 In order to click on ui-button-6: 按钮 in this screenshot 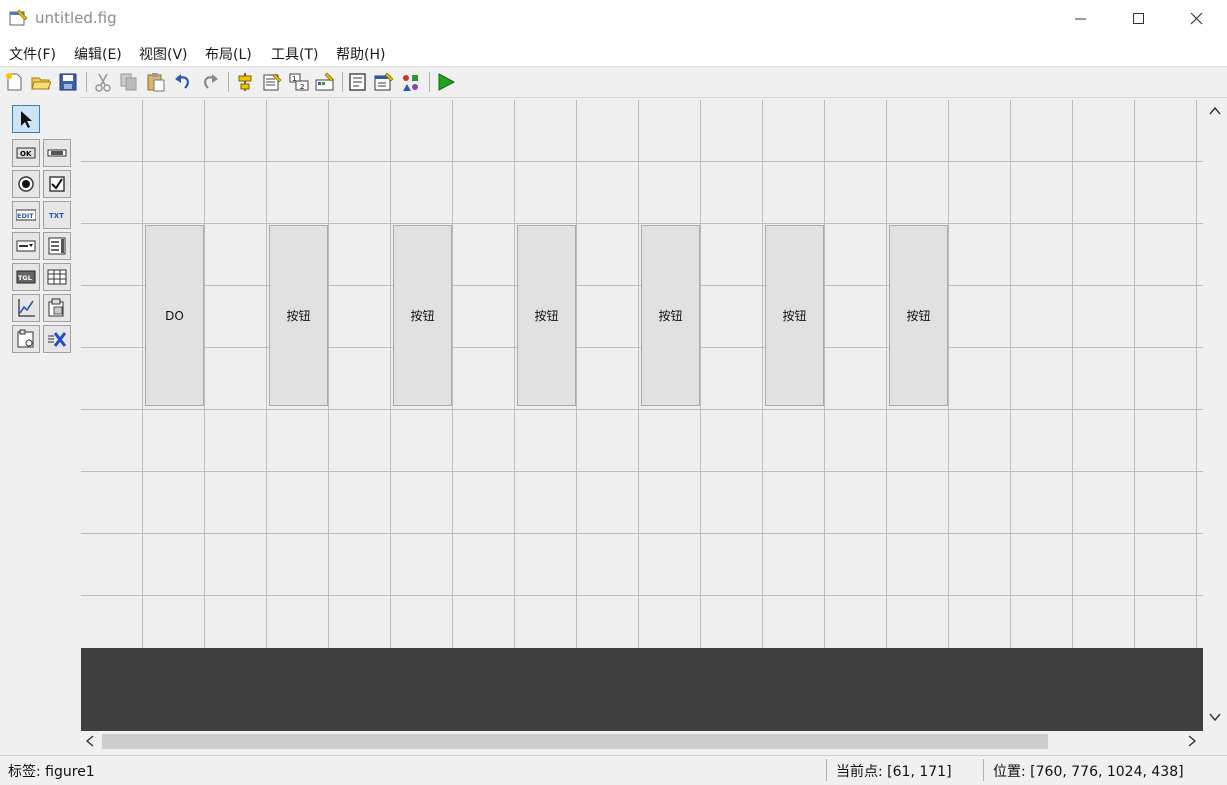, I will do `click(918, 315)`.